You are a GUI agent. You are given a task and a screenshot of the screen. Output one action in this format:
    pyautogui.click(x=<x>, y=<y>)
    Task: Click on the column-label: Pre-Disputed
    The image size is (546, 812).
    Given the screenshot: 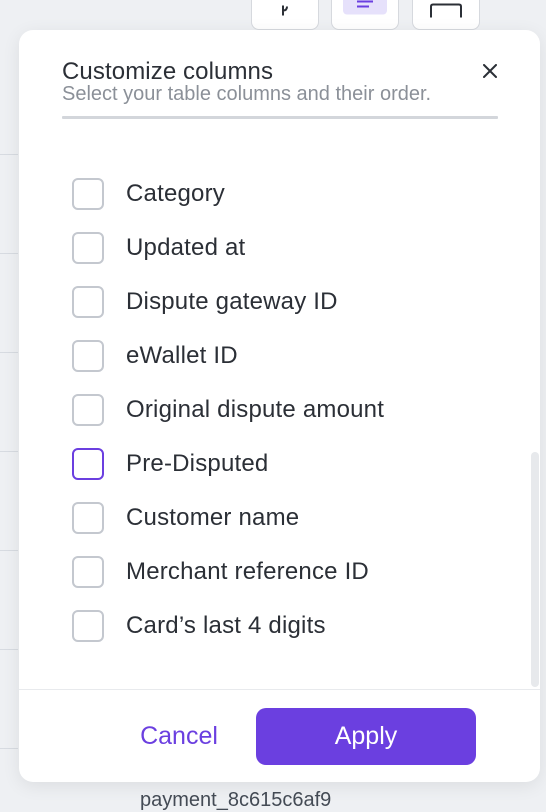 What is the action you would take?
    pyautogui.click(x=197, y=463)
    